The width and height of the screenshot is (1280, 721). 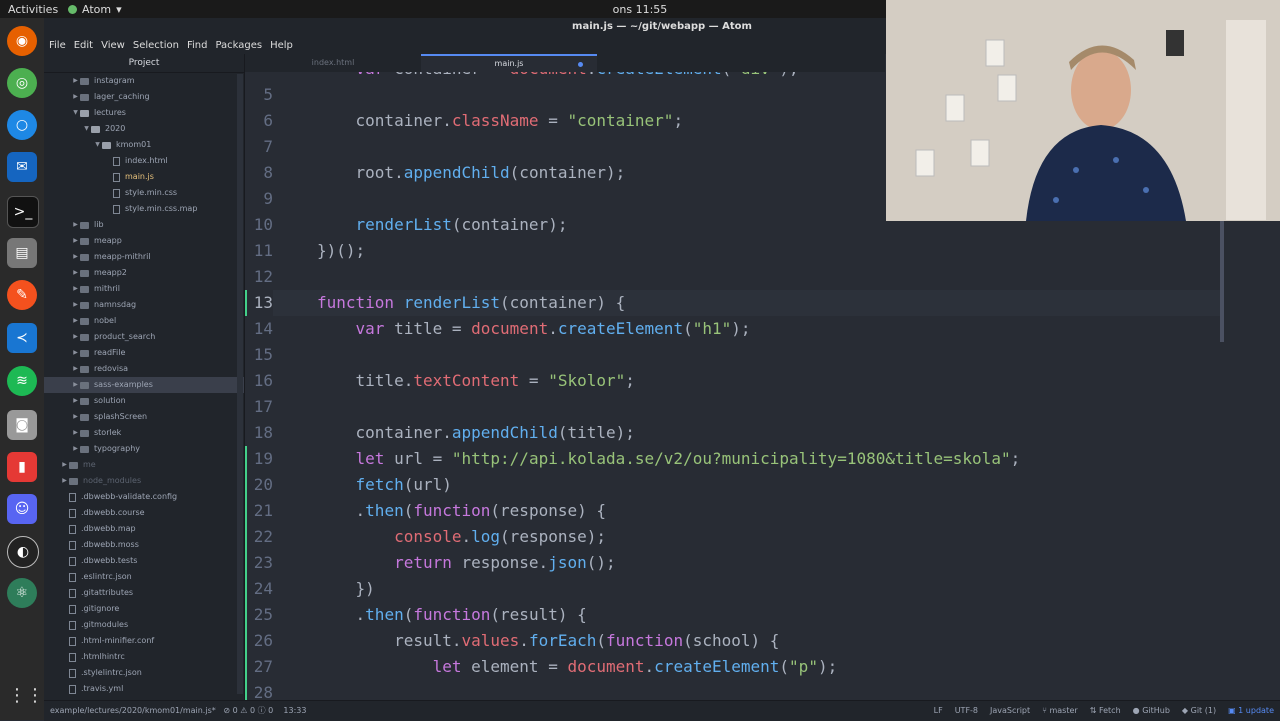 What do you see at coordinates (96, 593) in the screenshot?
I see `tree-item: .gitattributes` at bounding box center [96, 593].